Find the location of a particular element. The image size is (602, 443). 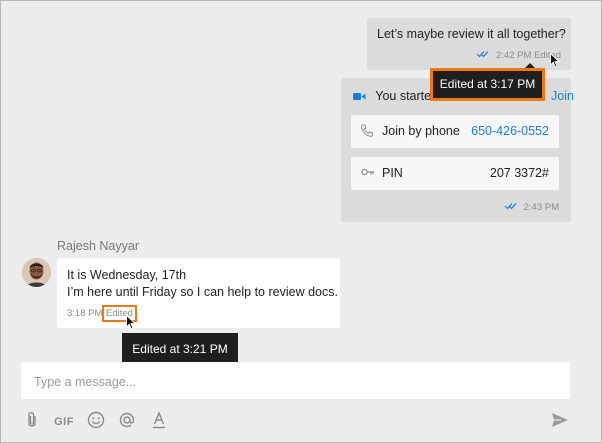

join-link: Join is located at coordinates (562, 96).